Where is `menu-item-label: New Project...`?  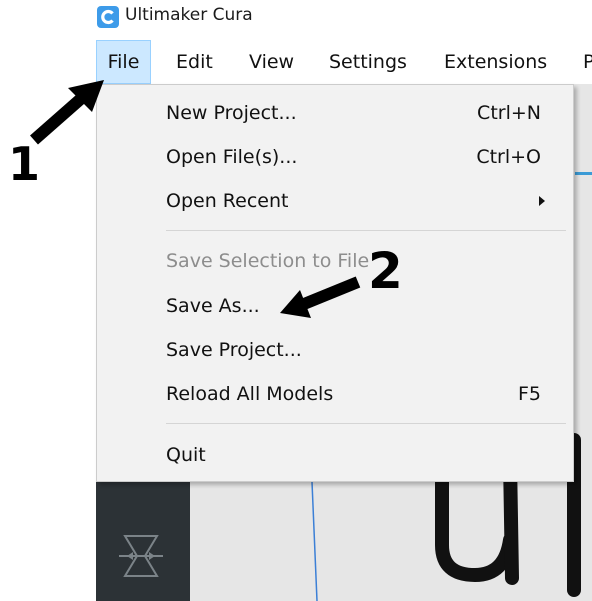
menu-item-label: New Project... is located at coordinates (231, 113).